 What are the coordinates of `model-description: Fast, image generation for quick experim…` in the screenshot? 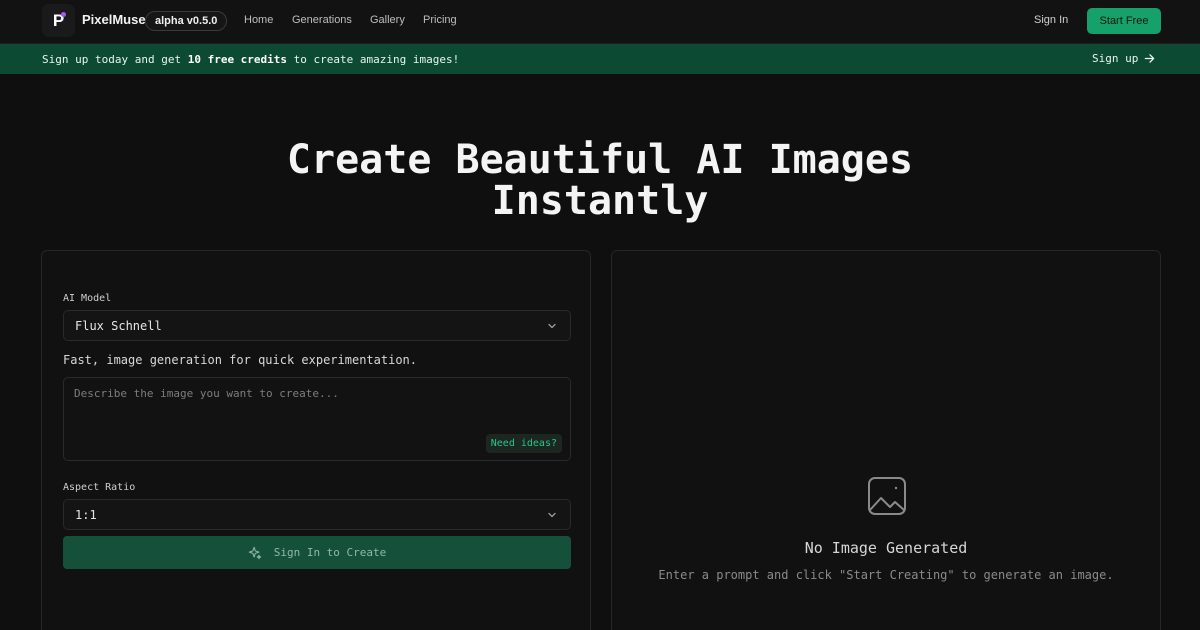 It's located at (240, 360).